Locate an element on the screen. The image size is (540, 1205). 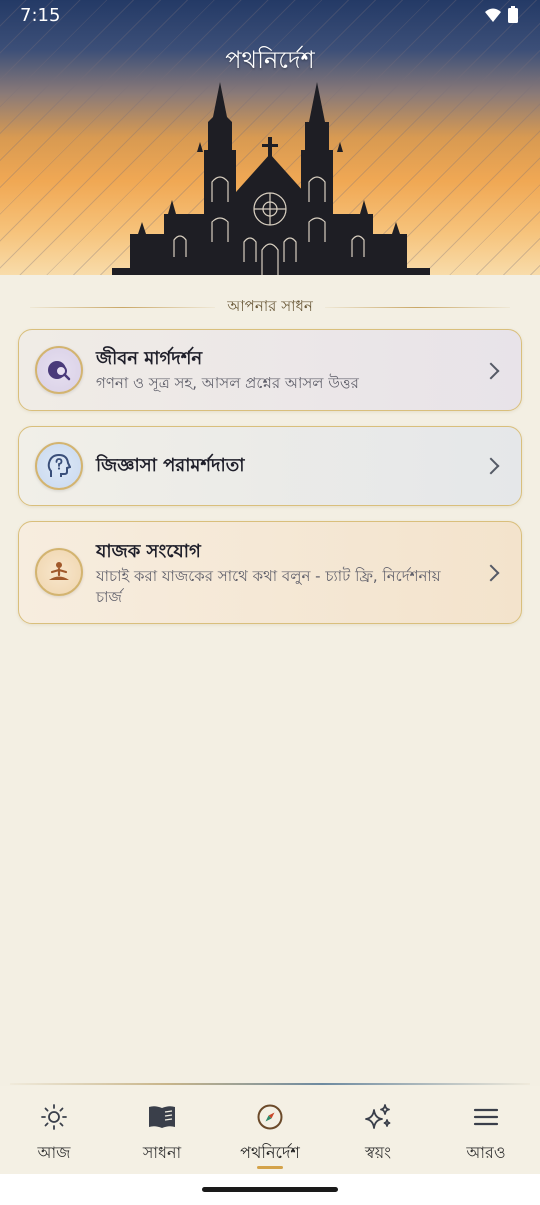
status-bar: 7:15 is located at coordinates (270, 17).